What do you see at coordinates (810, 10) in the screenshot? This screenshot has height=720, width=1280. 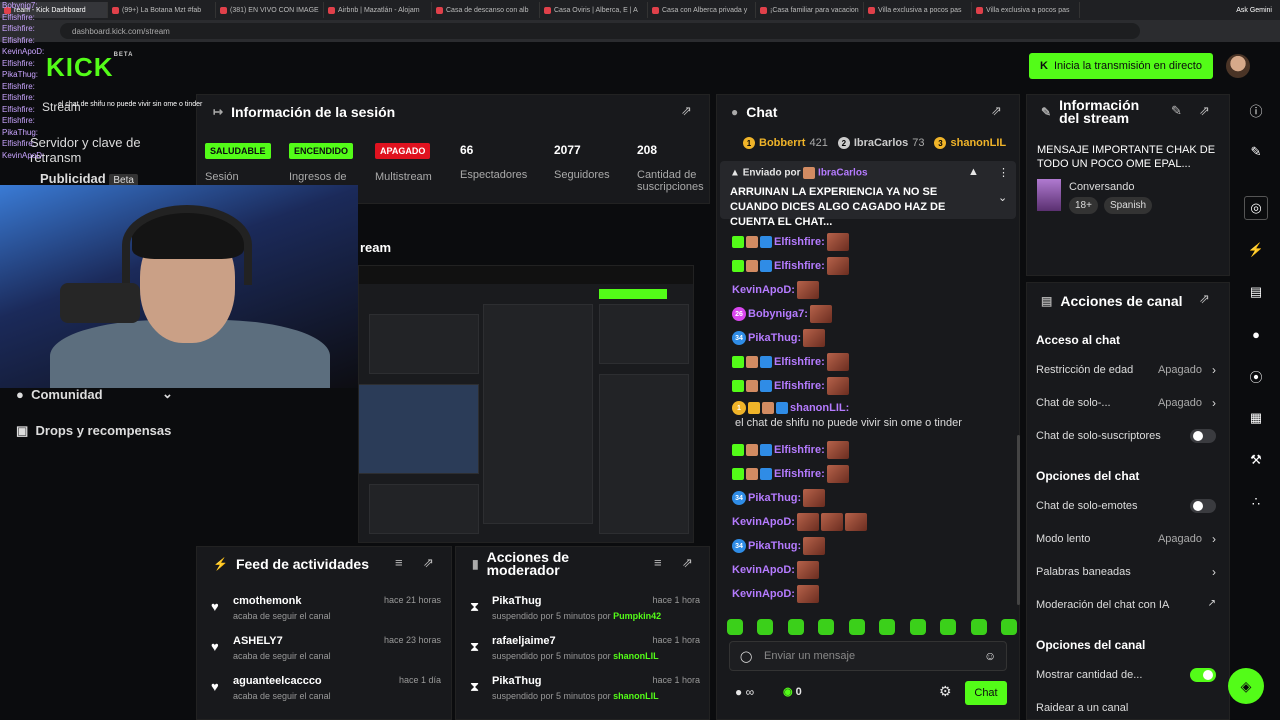 I see `browser-tab: ¡Casa familiar para vacacion` at bounding box center [810, 10].